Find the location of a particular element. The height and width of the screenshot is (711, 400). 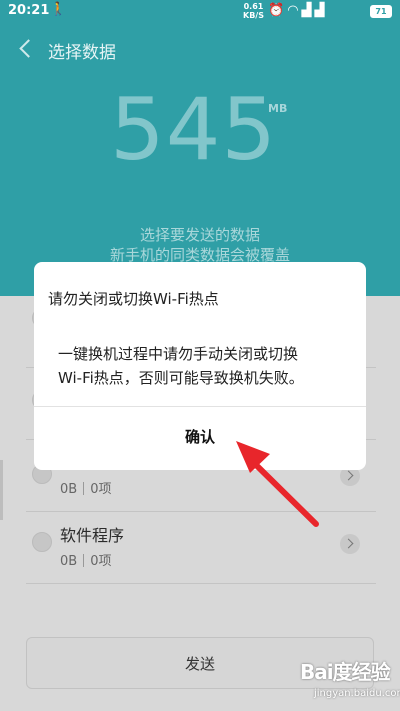

alarm-icon: ⏰ is located at coordinates (278, 10).